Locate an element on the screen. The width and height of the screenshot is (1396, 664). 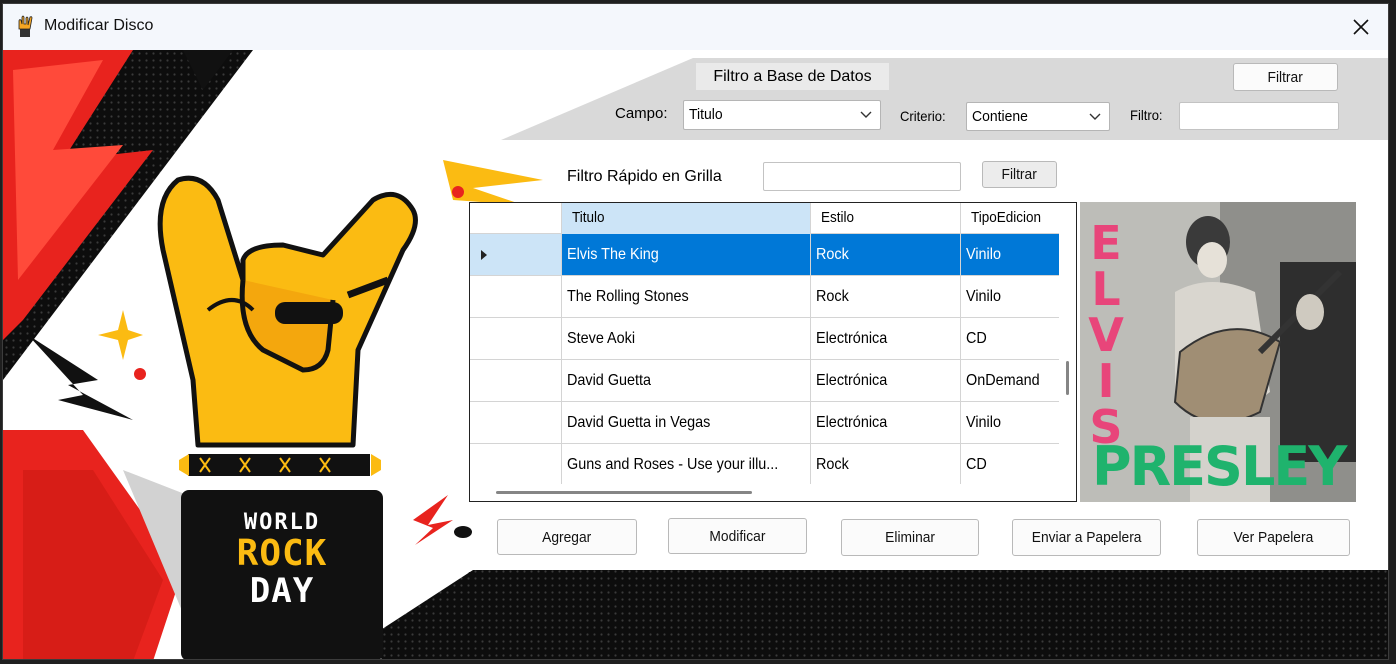
campo-label: Campo: is located at coordinates (641, 113).